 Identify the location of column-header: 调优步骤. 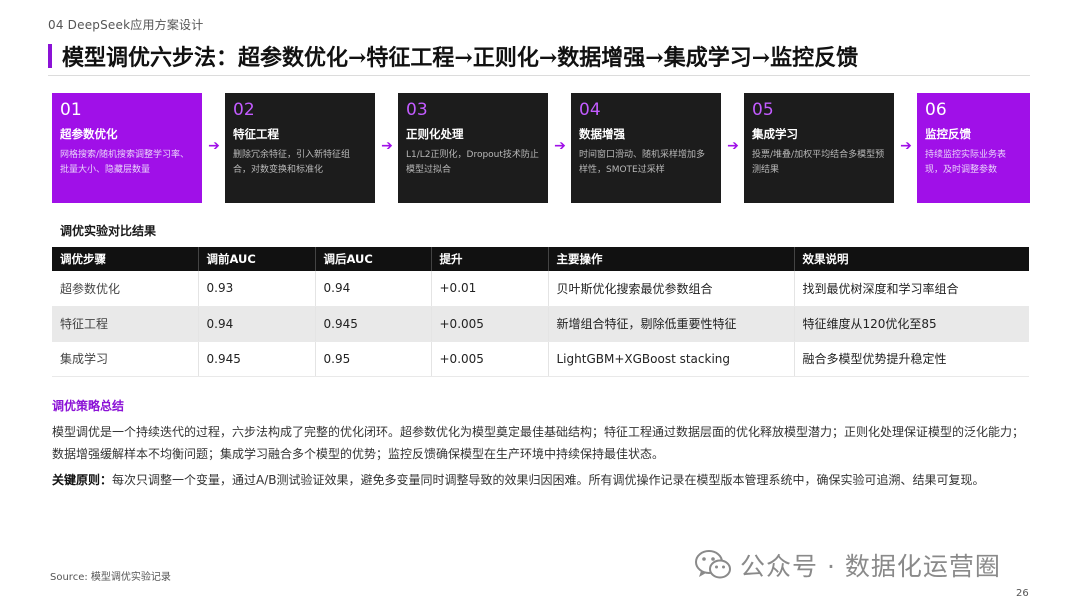
(125, 259).